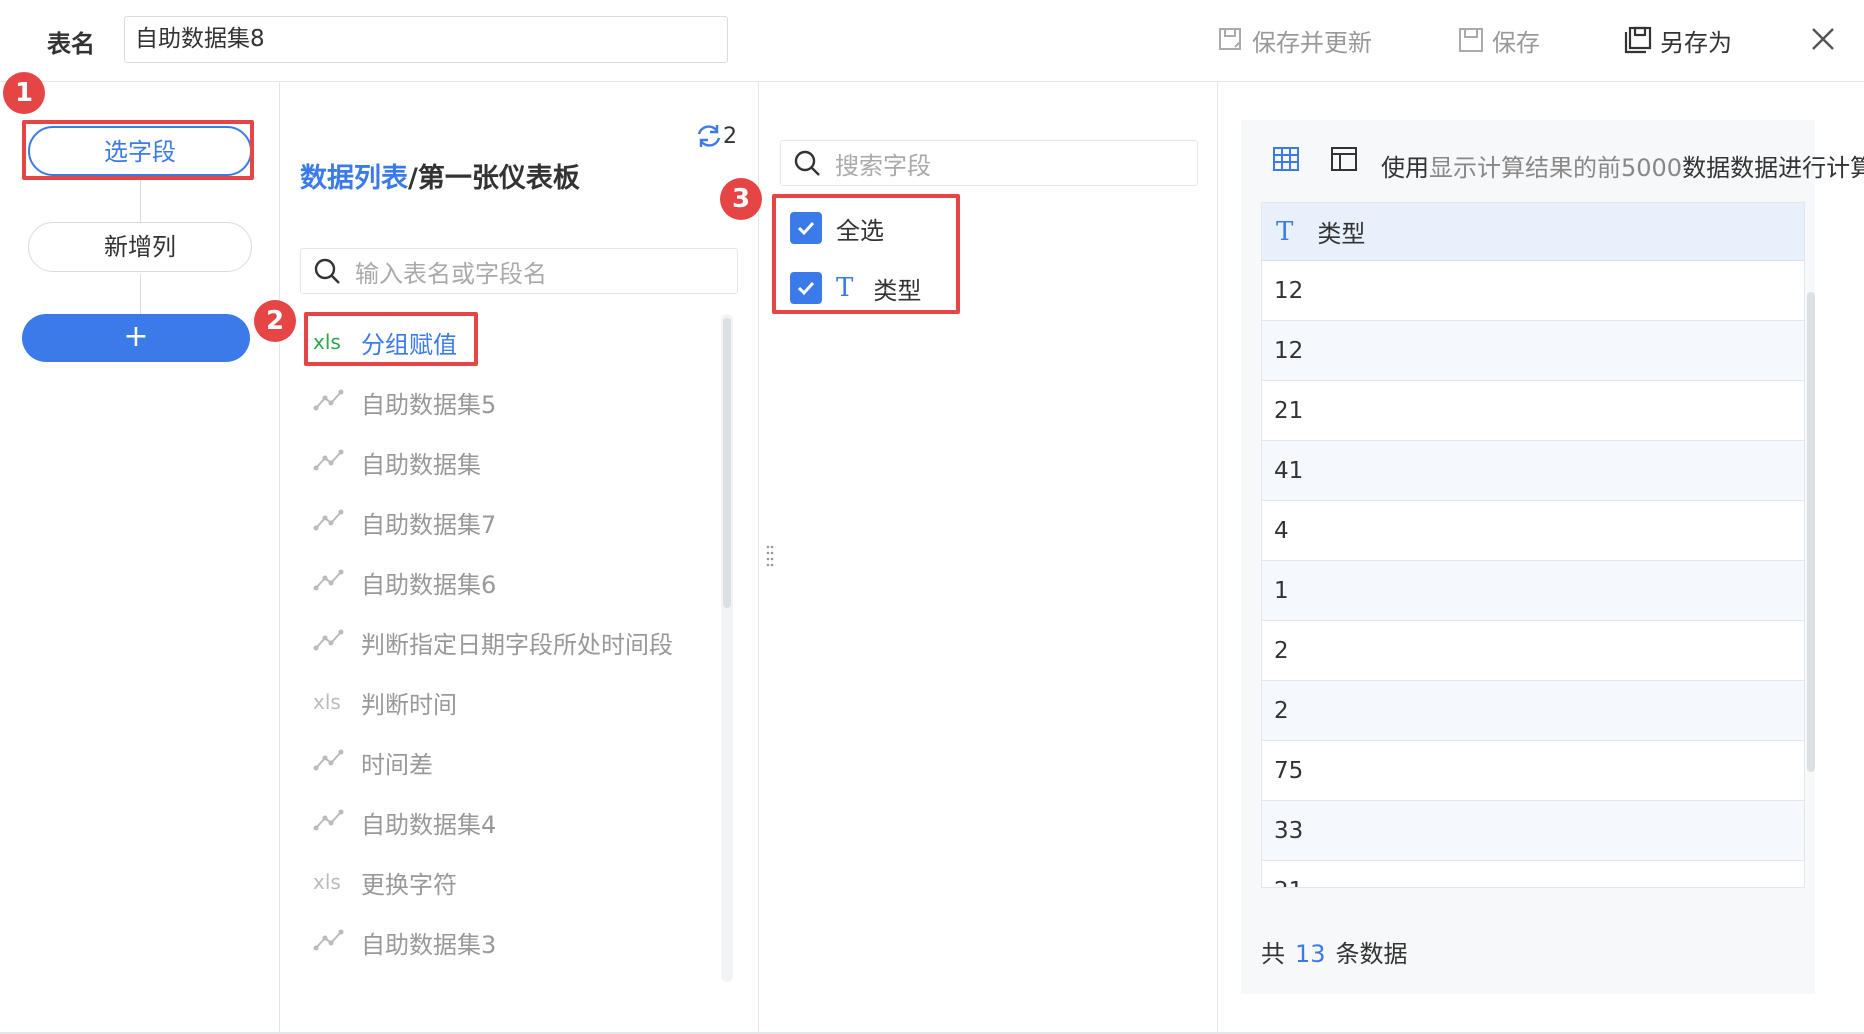 The height and width of the screenshot is (1034, 1864). Describe the element at coordinates (709, 136) in the screenshot. I see `refresh-icon` at that location.